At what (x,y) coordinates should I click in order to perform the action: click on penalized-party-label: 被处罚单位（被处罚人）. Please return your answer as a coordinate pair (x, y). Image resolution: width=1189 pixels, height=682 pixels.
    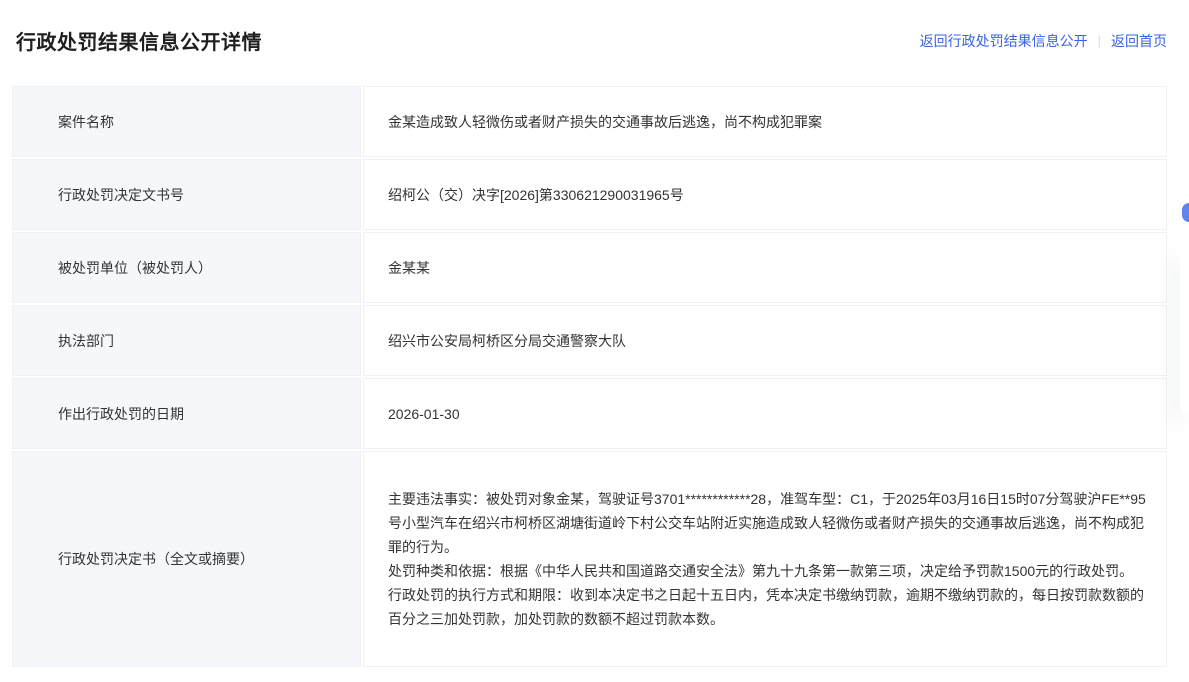
    Looking at the image, I should click on (186, 267).